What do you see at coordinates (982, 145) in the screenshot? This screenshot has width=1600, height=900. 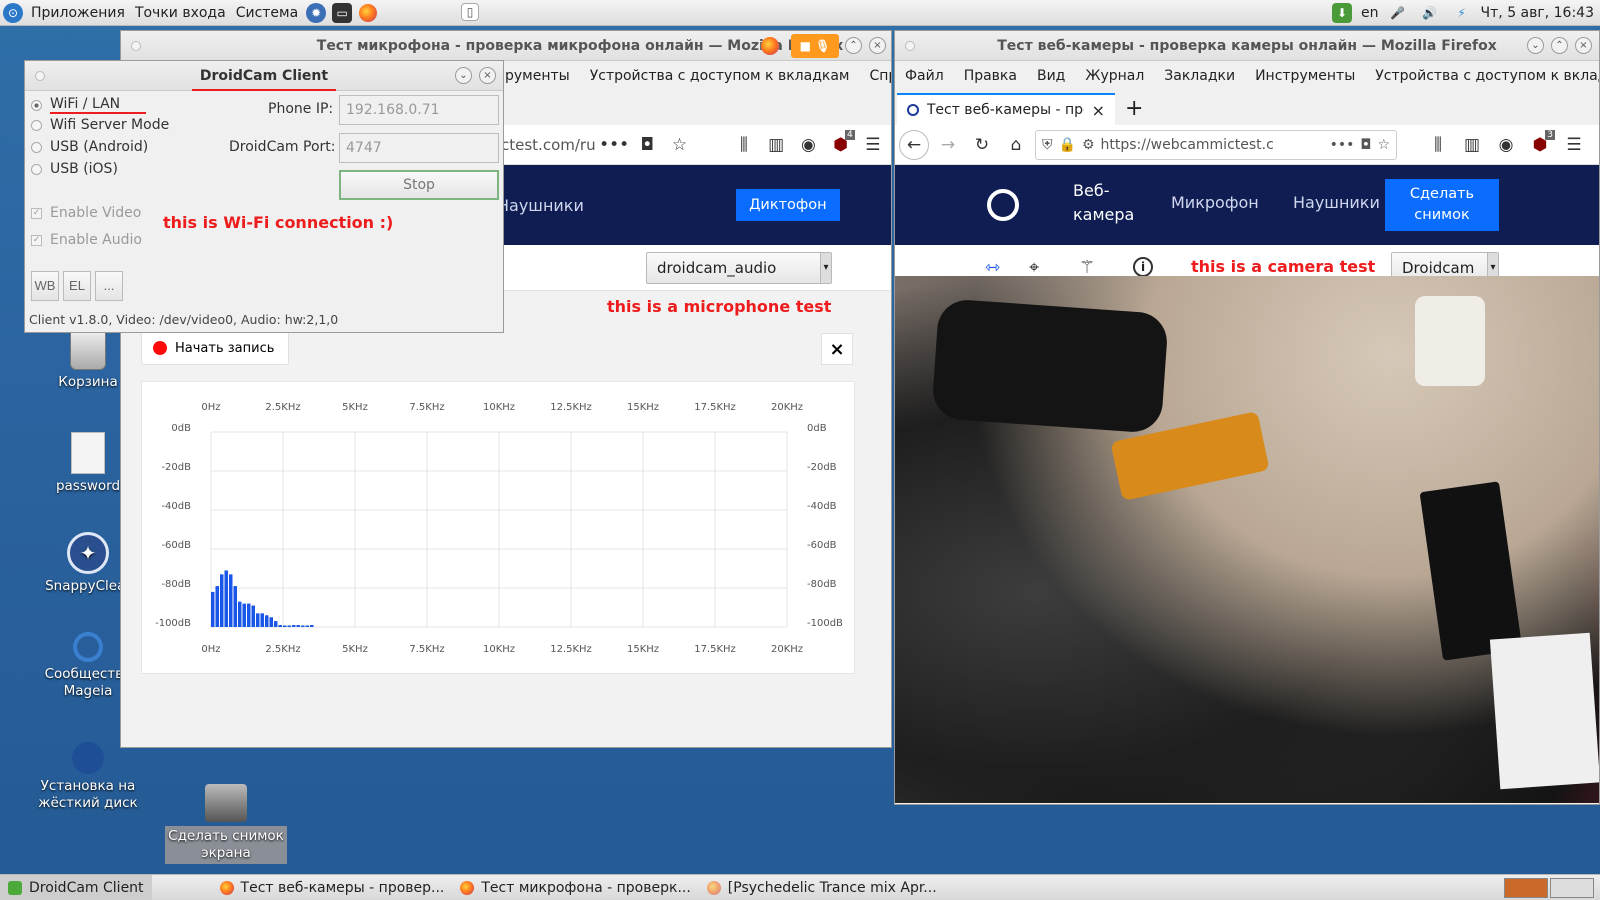 I see `reload-icon: ↻` at bounding box center [982, 145].